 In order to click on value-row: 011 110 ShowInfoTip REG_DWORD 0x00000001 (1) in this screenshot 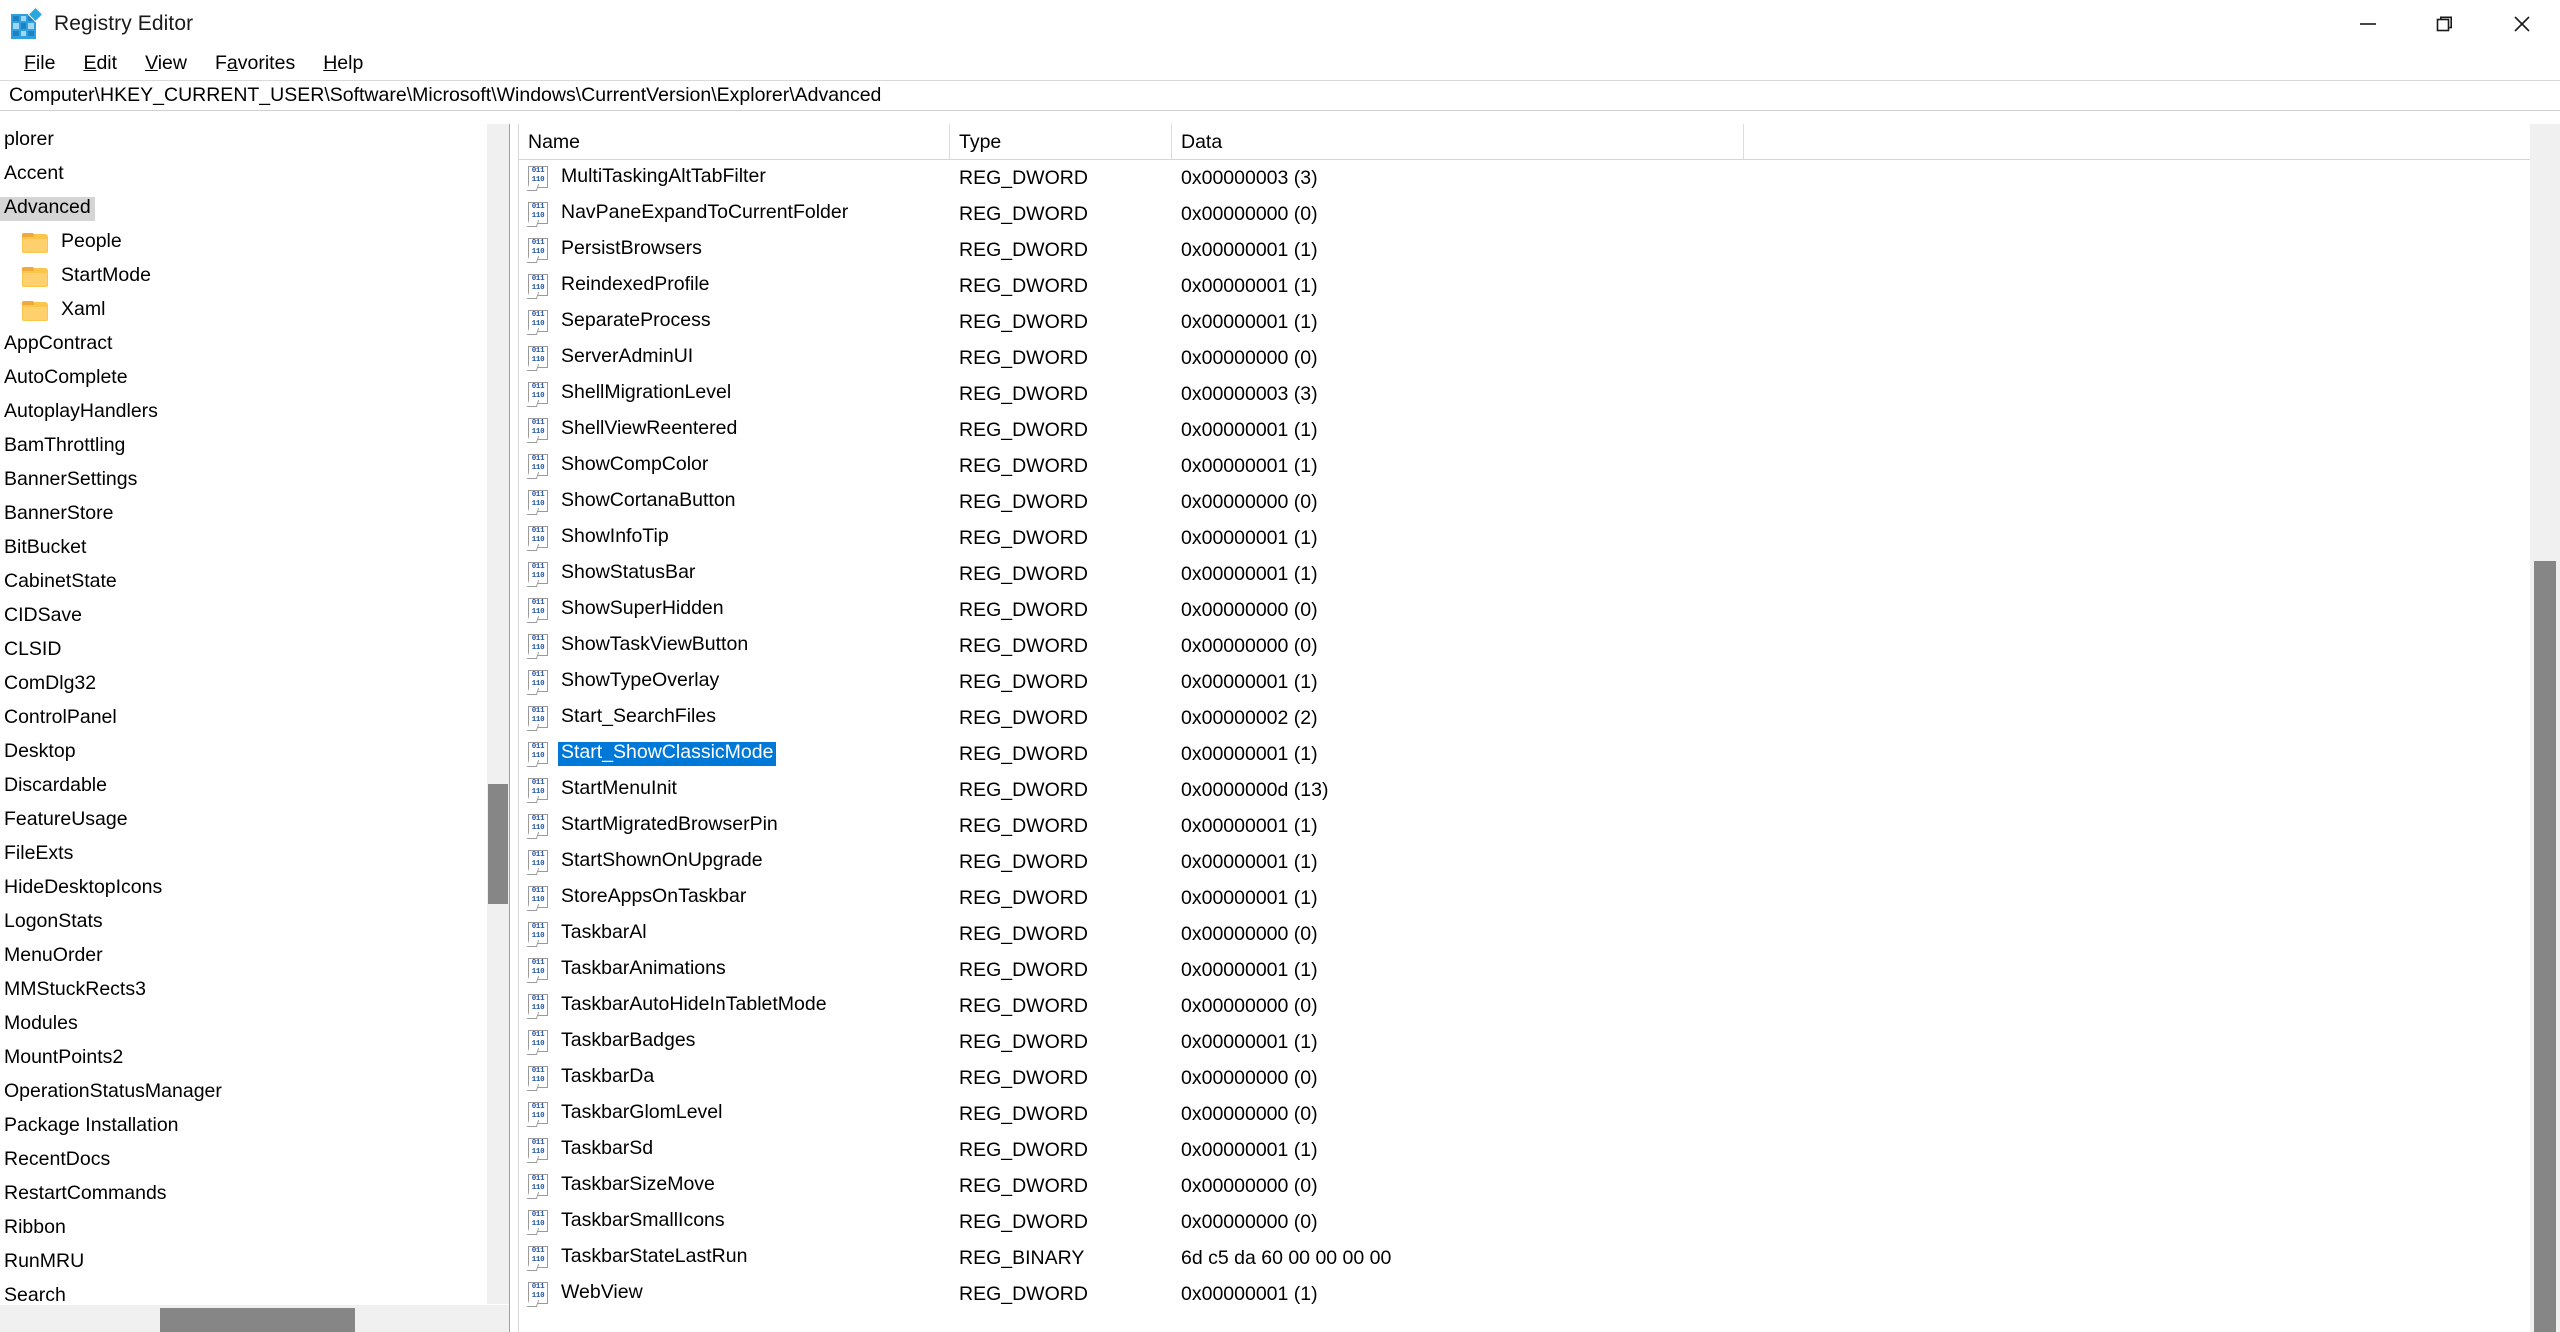, I will do `click(1539, 538)`.